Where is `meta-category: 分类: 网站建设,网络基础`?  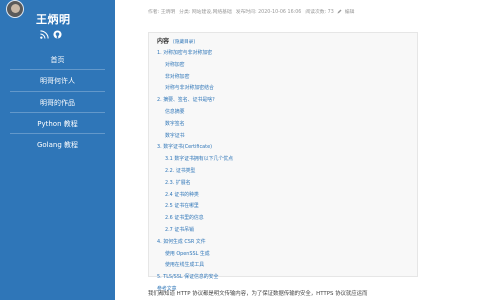
meta-category: 分类: 网站建设,网络基础 is located at coordinates (205, 12).